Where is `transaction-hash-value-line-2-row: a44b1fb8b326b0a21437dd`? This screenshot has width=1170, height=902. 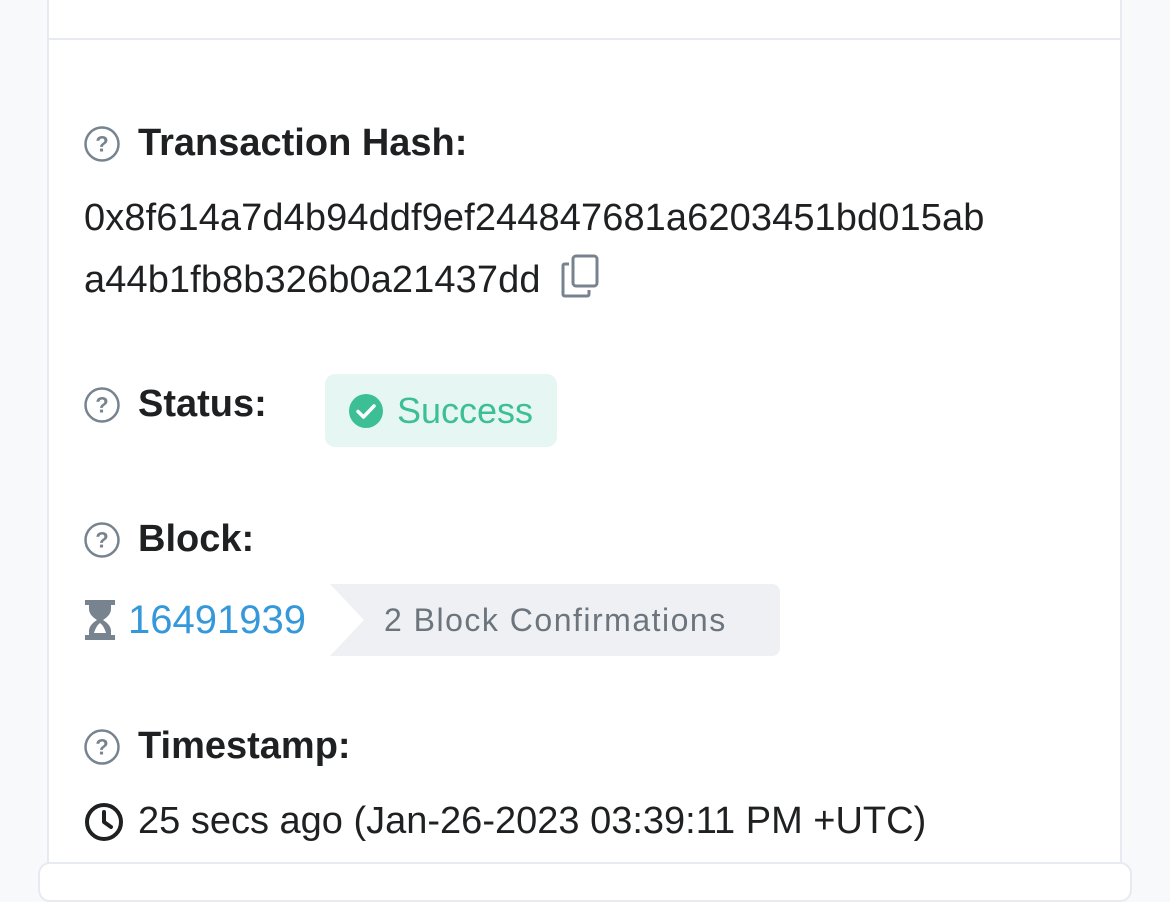
transaction-hash-value-line-2-row: a44b1fb8b326b0a21437dd is located at coordinates (342, 279).